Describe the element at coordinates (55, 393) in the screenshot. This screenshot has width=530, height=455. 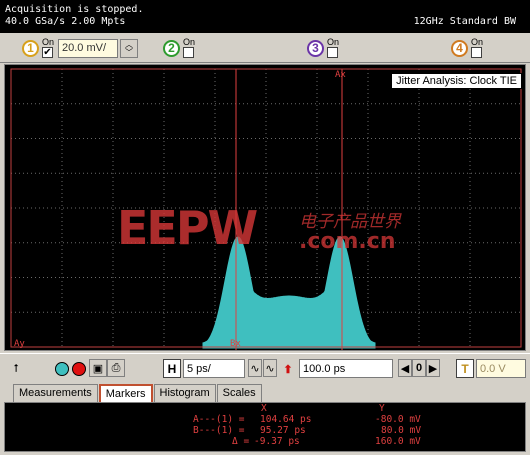
I see `tab-measurements: Measurements` at that location.